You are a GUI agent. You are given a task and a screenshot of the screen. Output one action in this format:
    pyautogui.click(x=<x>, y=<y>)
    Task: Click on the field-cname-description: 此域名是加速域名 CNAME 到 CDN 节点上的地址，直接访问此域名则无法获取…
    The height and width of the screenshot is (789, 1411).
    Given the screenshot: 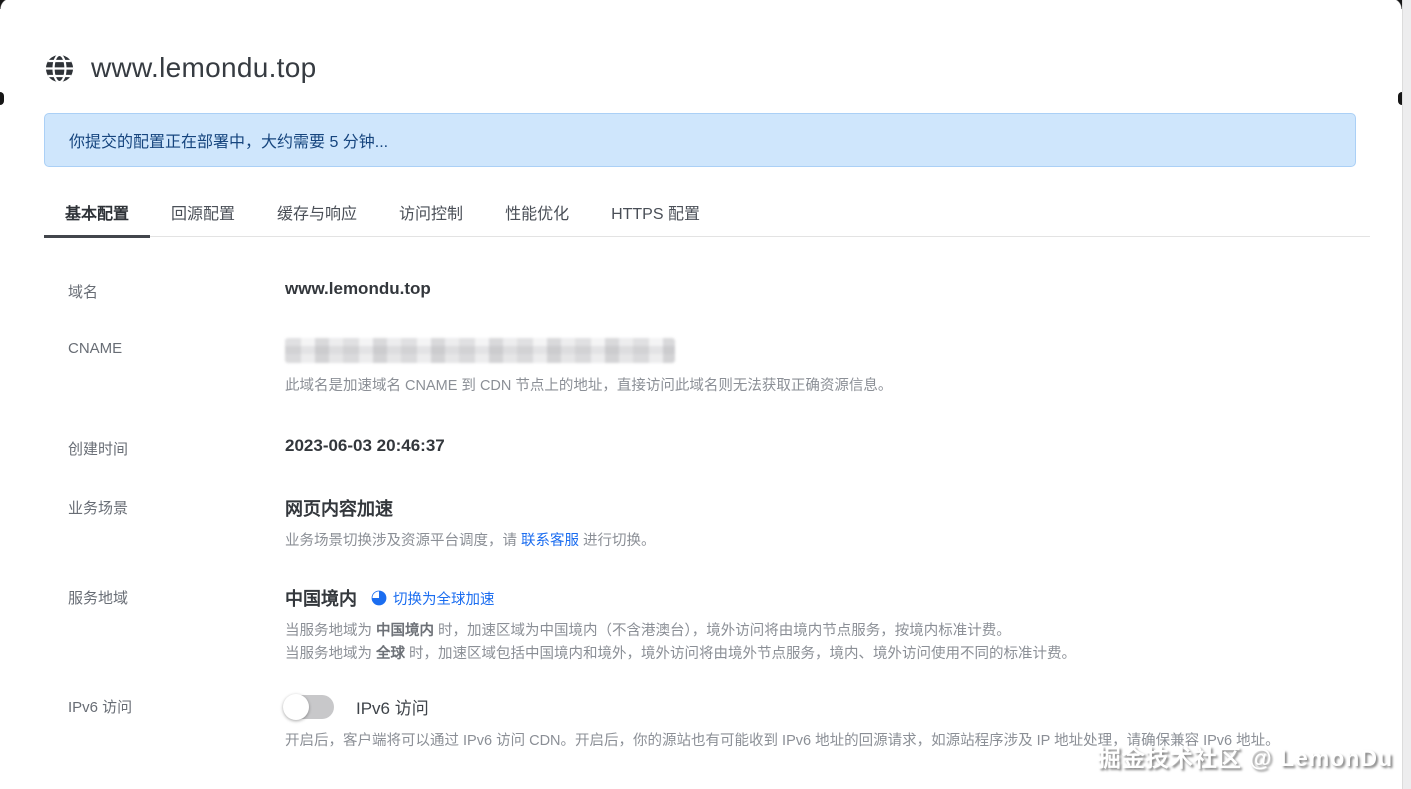 What is the action you would take?
    pyautogui.click(x=589, y=386)
    